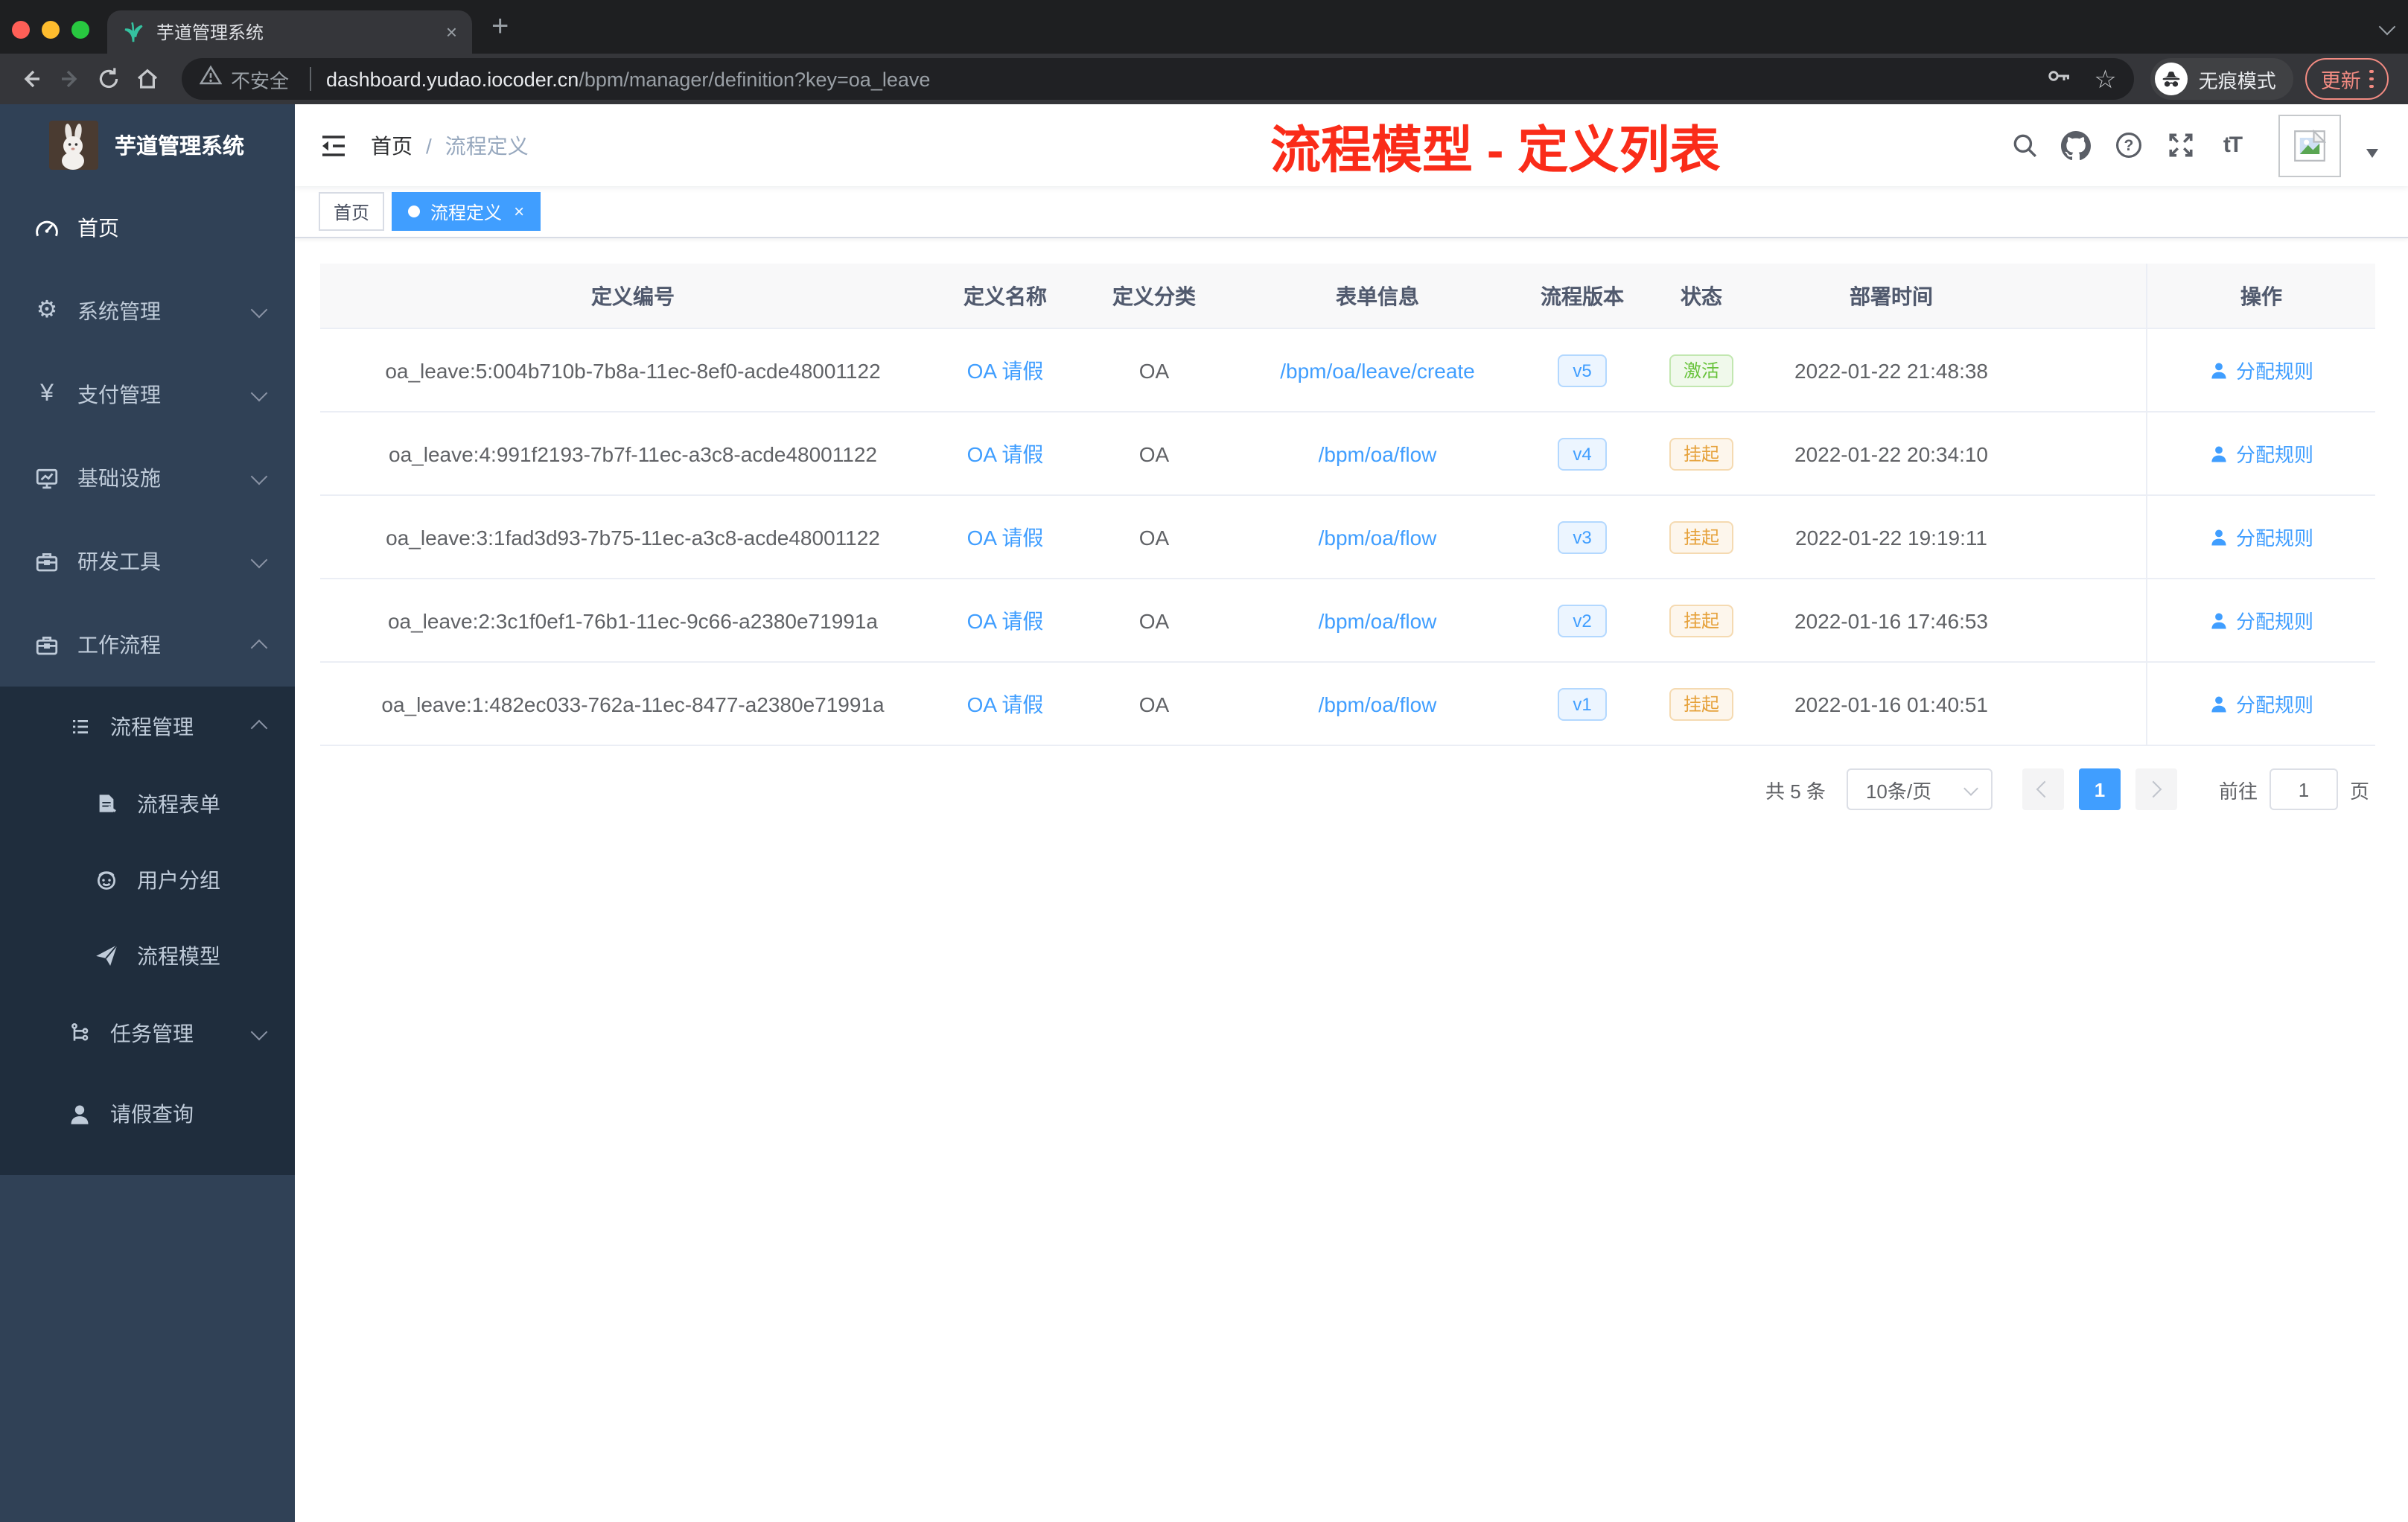 The width and height of the screenshot is (2408, 1522). What do you see at coordinates (2309, 145) in the screenshot?
I see `avatar` at bounding box center [2309, 145].